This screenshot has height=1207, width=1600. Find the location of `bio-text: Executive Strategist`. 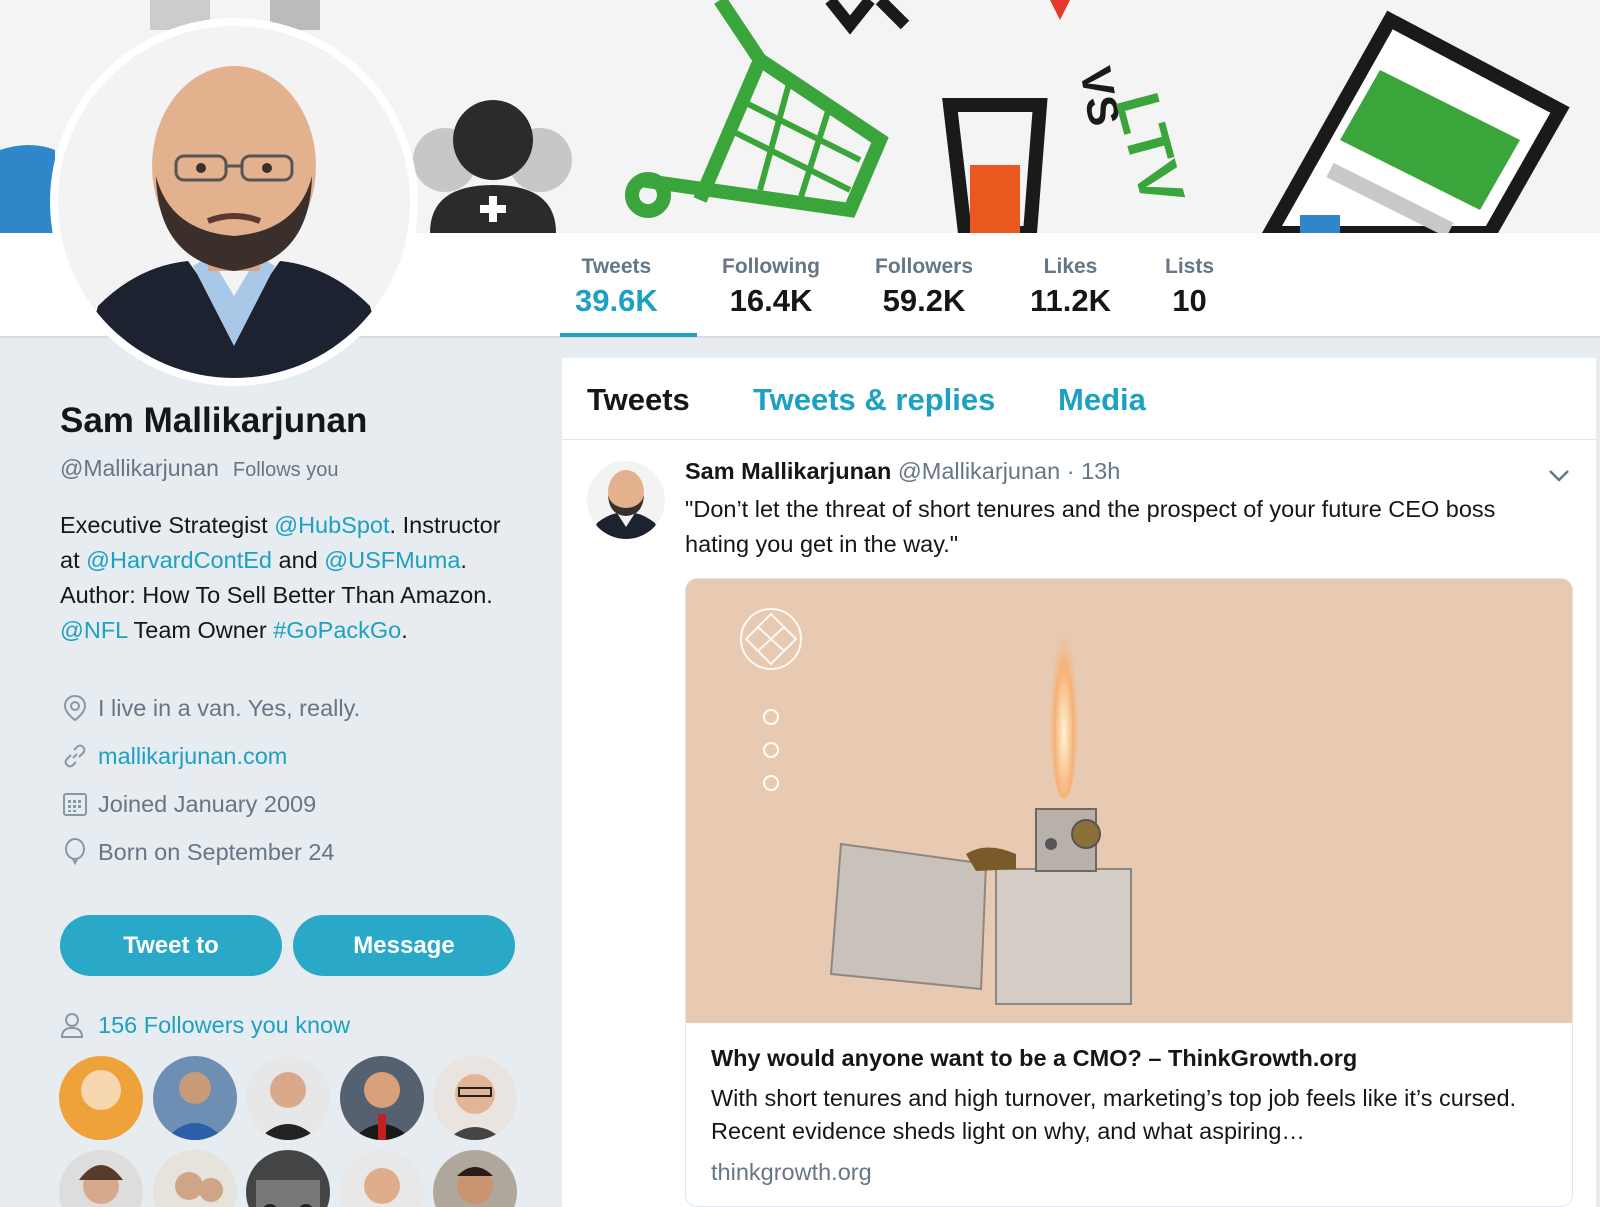

bio-text: Executive Strategist is located at coordinates (167, 525).